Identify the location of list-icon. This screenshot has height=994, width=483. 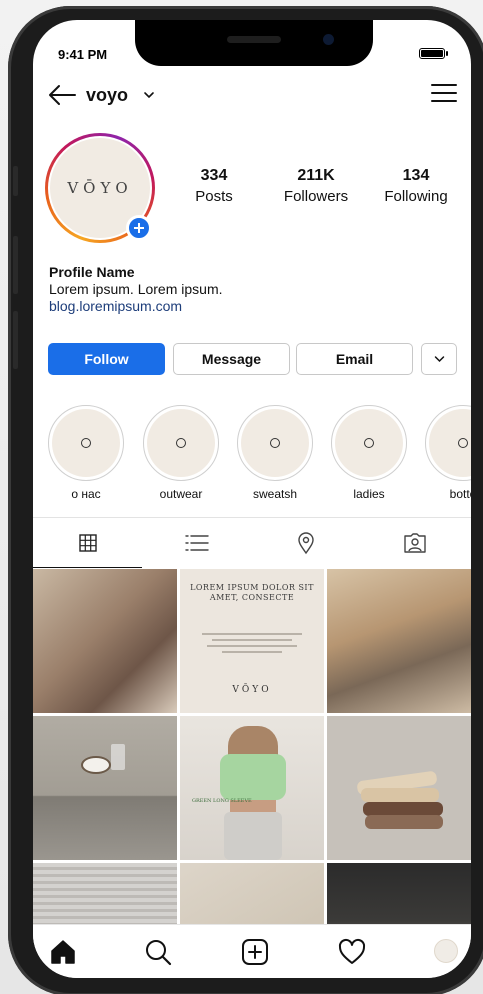
(196, 543).